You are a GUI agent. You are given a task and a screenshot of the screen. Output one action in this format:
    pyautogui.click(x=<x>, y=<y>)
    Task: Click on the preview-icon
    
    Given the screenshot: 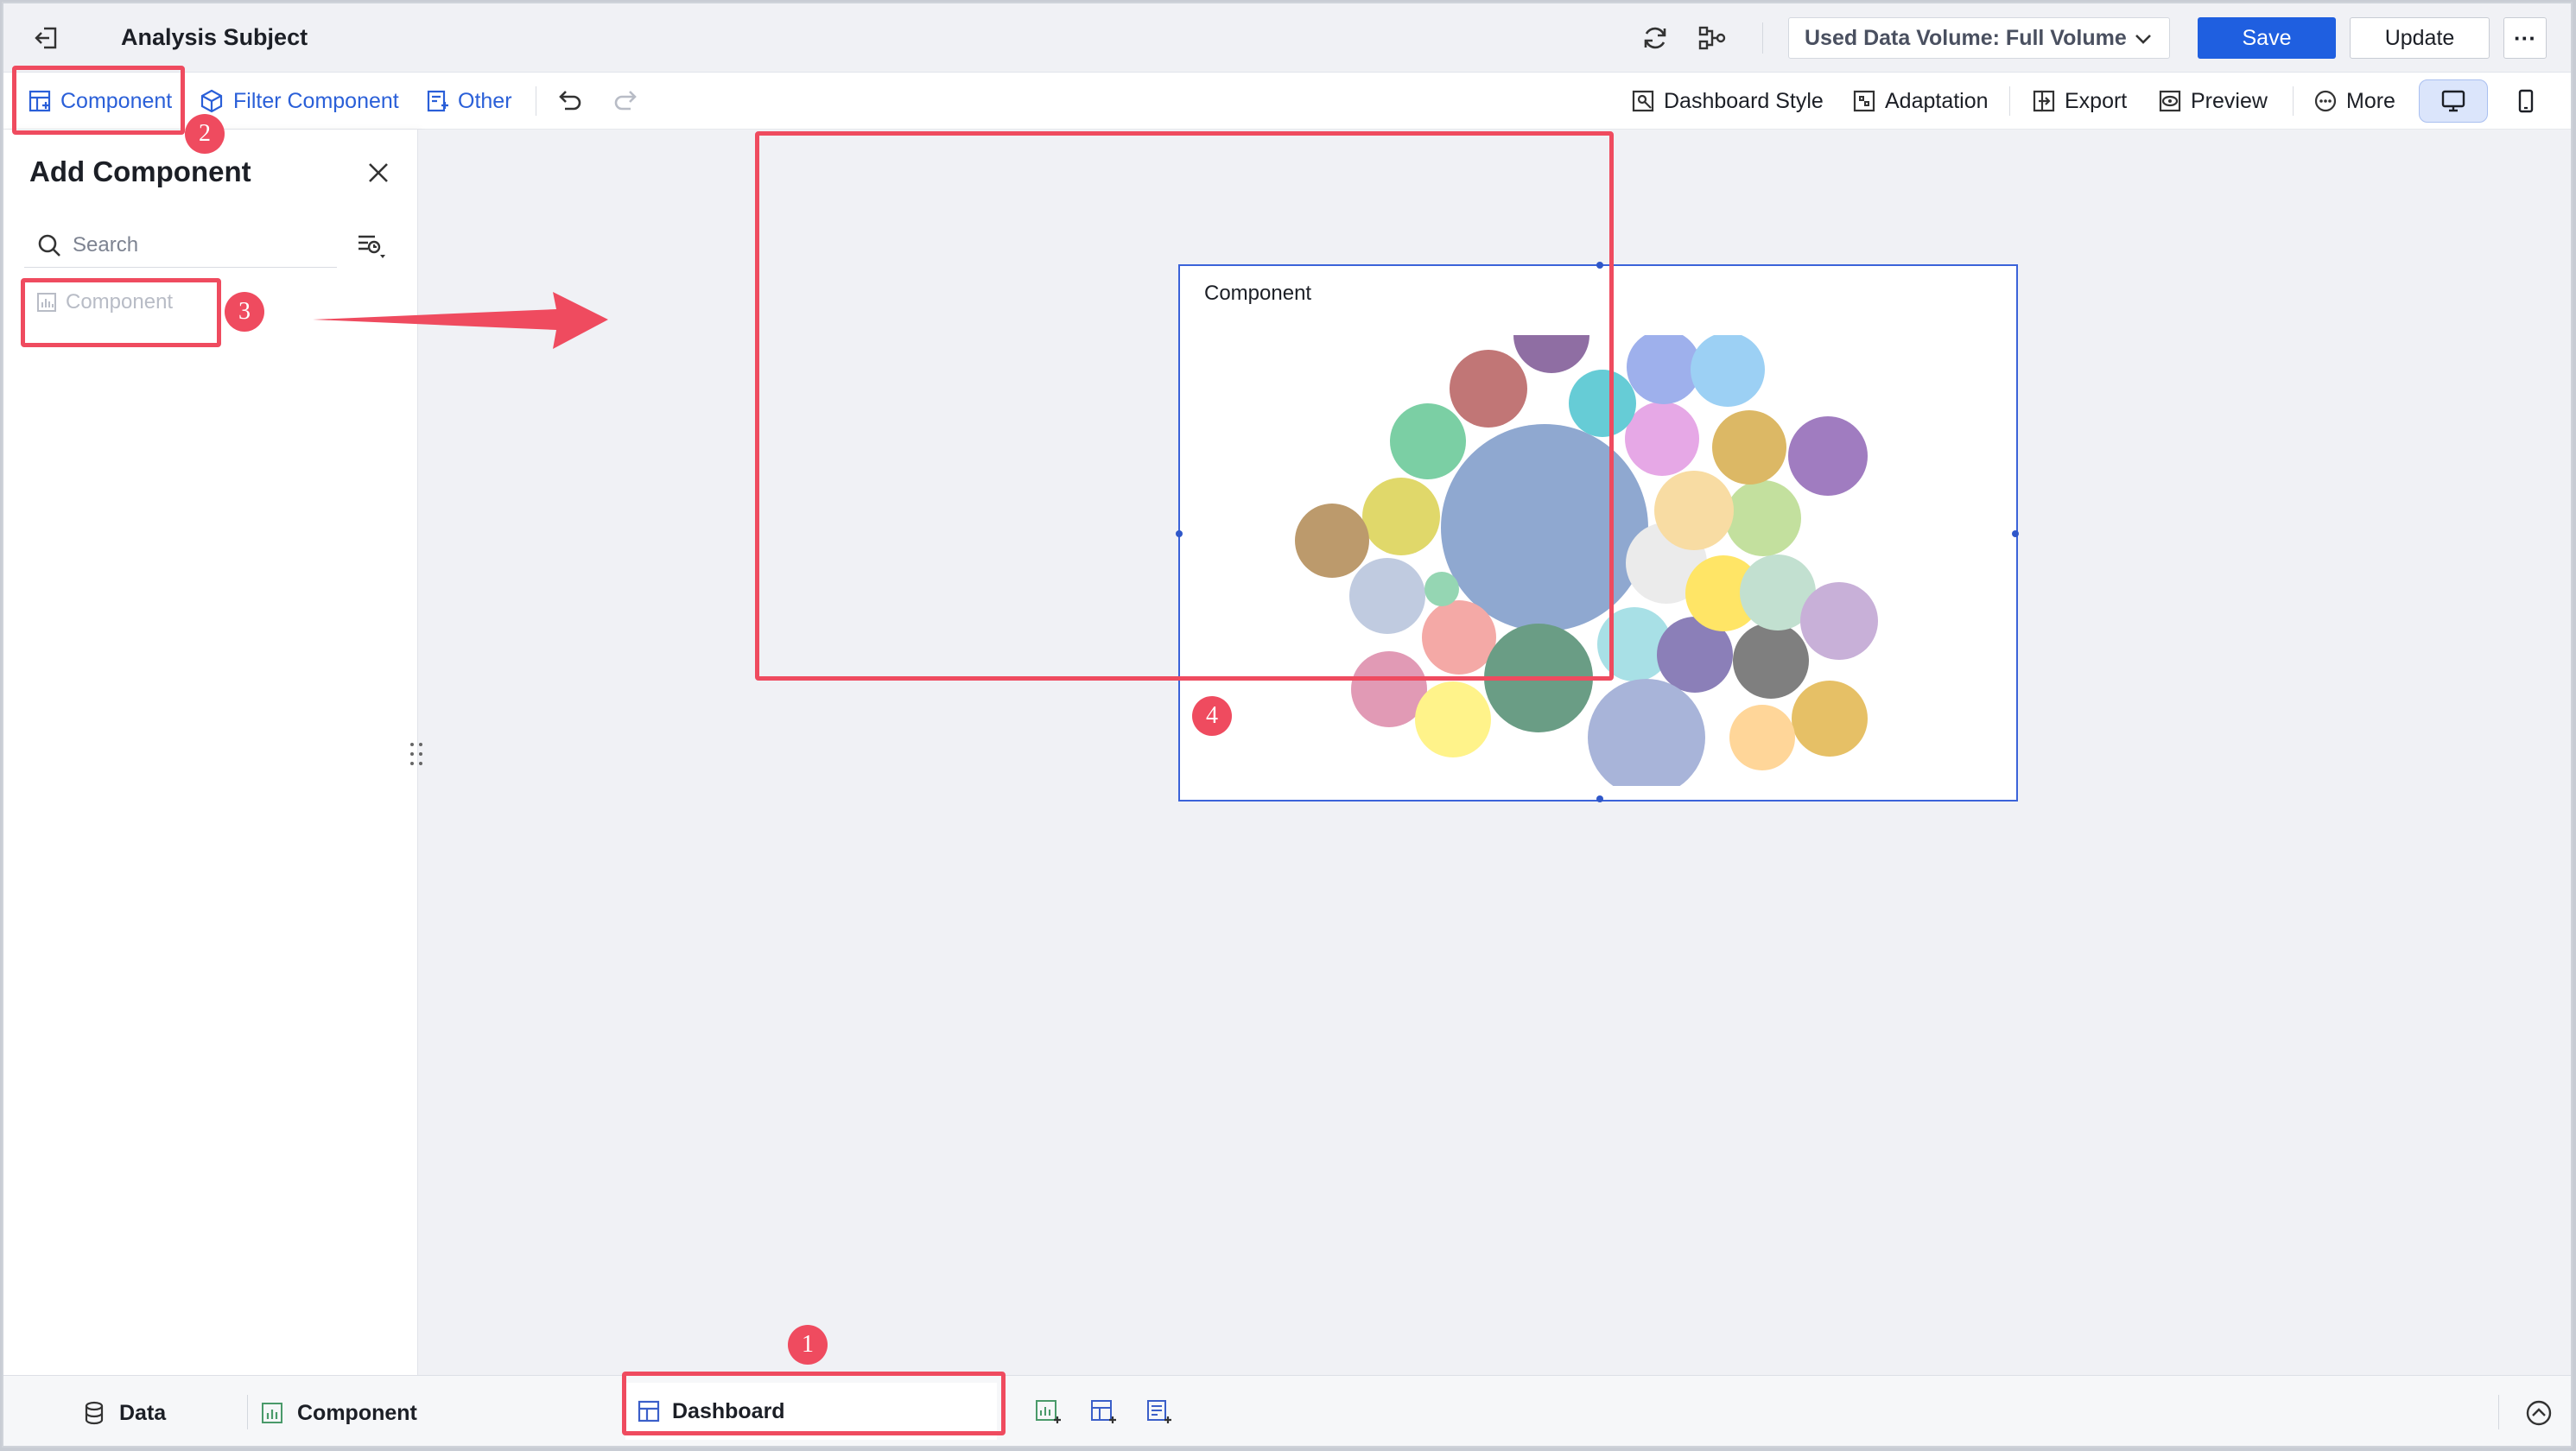 What is the action you would take?
    pyautogui.click(x=2170, y=101)
    